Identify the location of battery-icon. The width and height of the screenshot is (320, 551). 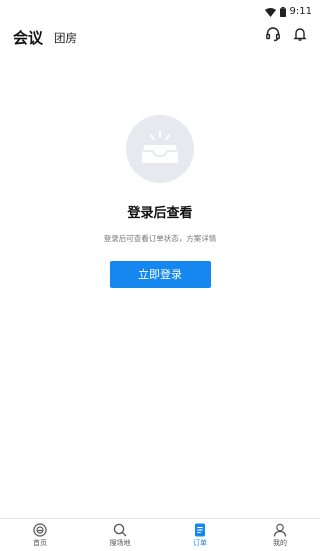
(282, 11).